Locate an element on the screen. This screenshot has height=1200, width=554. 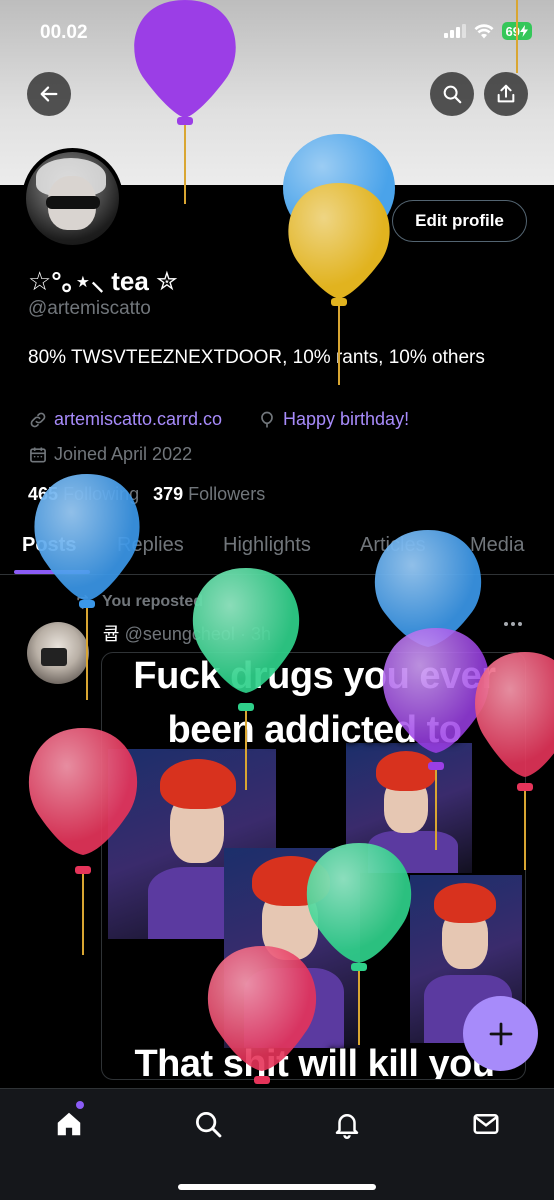
nav-notifications is located at coordinates (347, 1124).